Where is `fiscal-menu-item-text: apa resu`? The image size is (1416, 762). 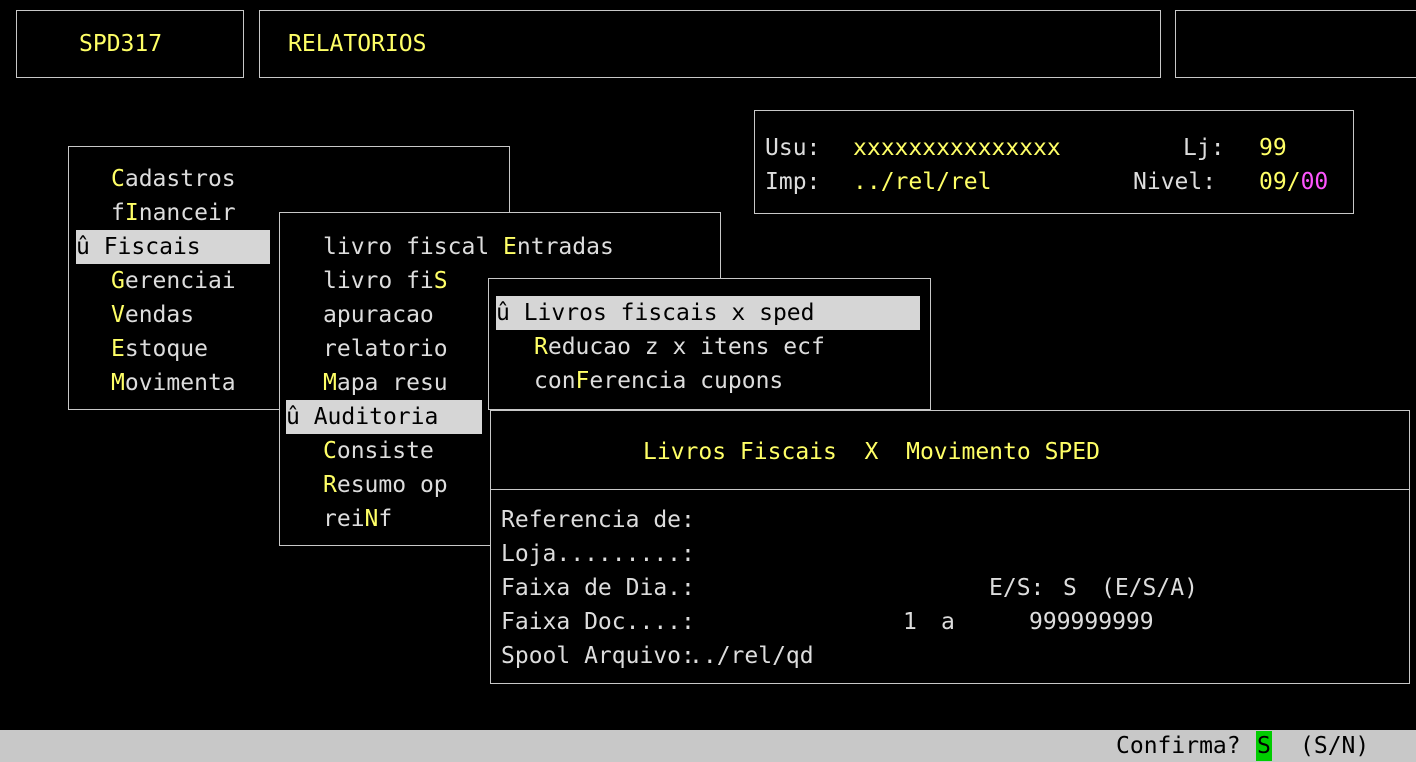 fiscal-menu-item-text: apa resu is located at coordinates (392, 383).